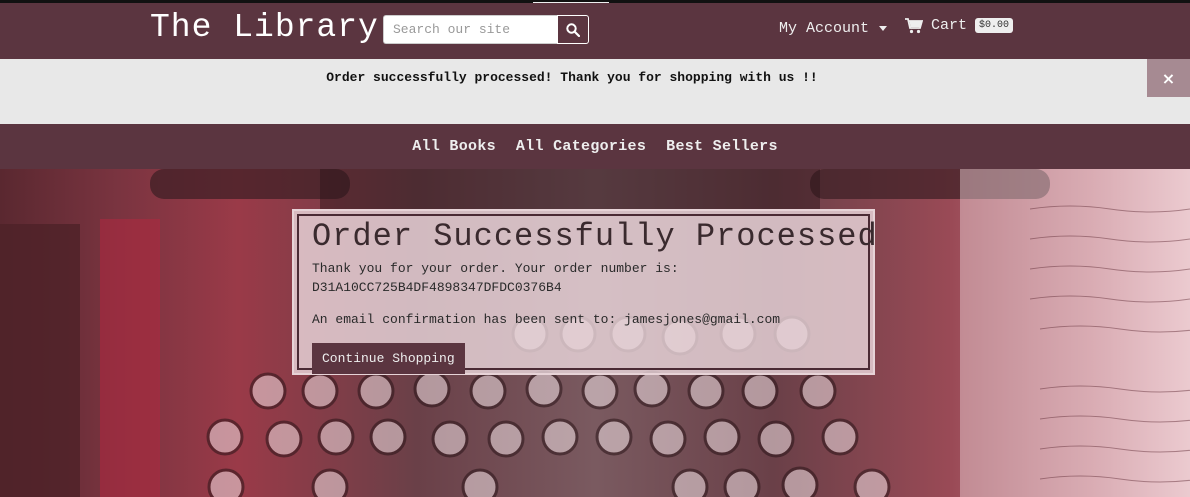 The width and height of the screenshot is (1190, 497). What do you see at coordinates (914, 25) in the screenshot?
I see `cart-icon` at bounding box center [914, 25].